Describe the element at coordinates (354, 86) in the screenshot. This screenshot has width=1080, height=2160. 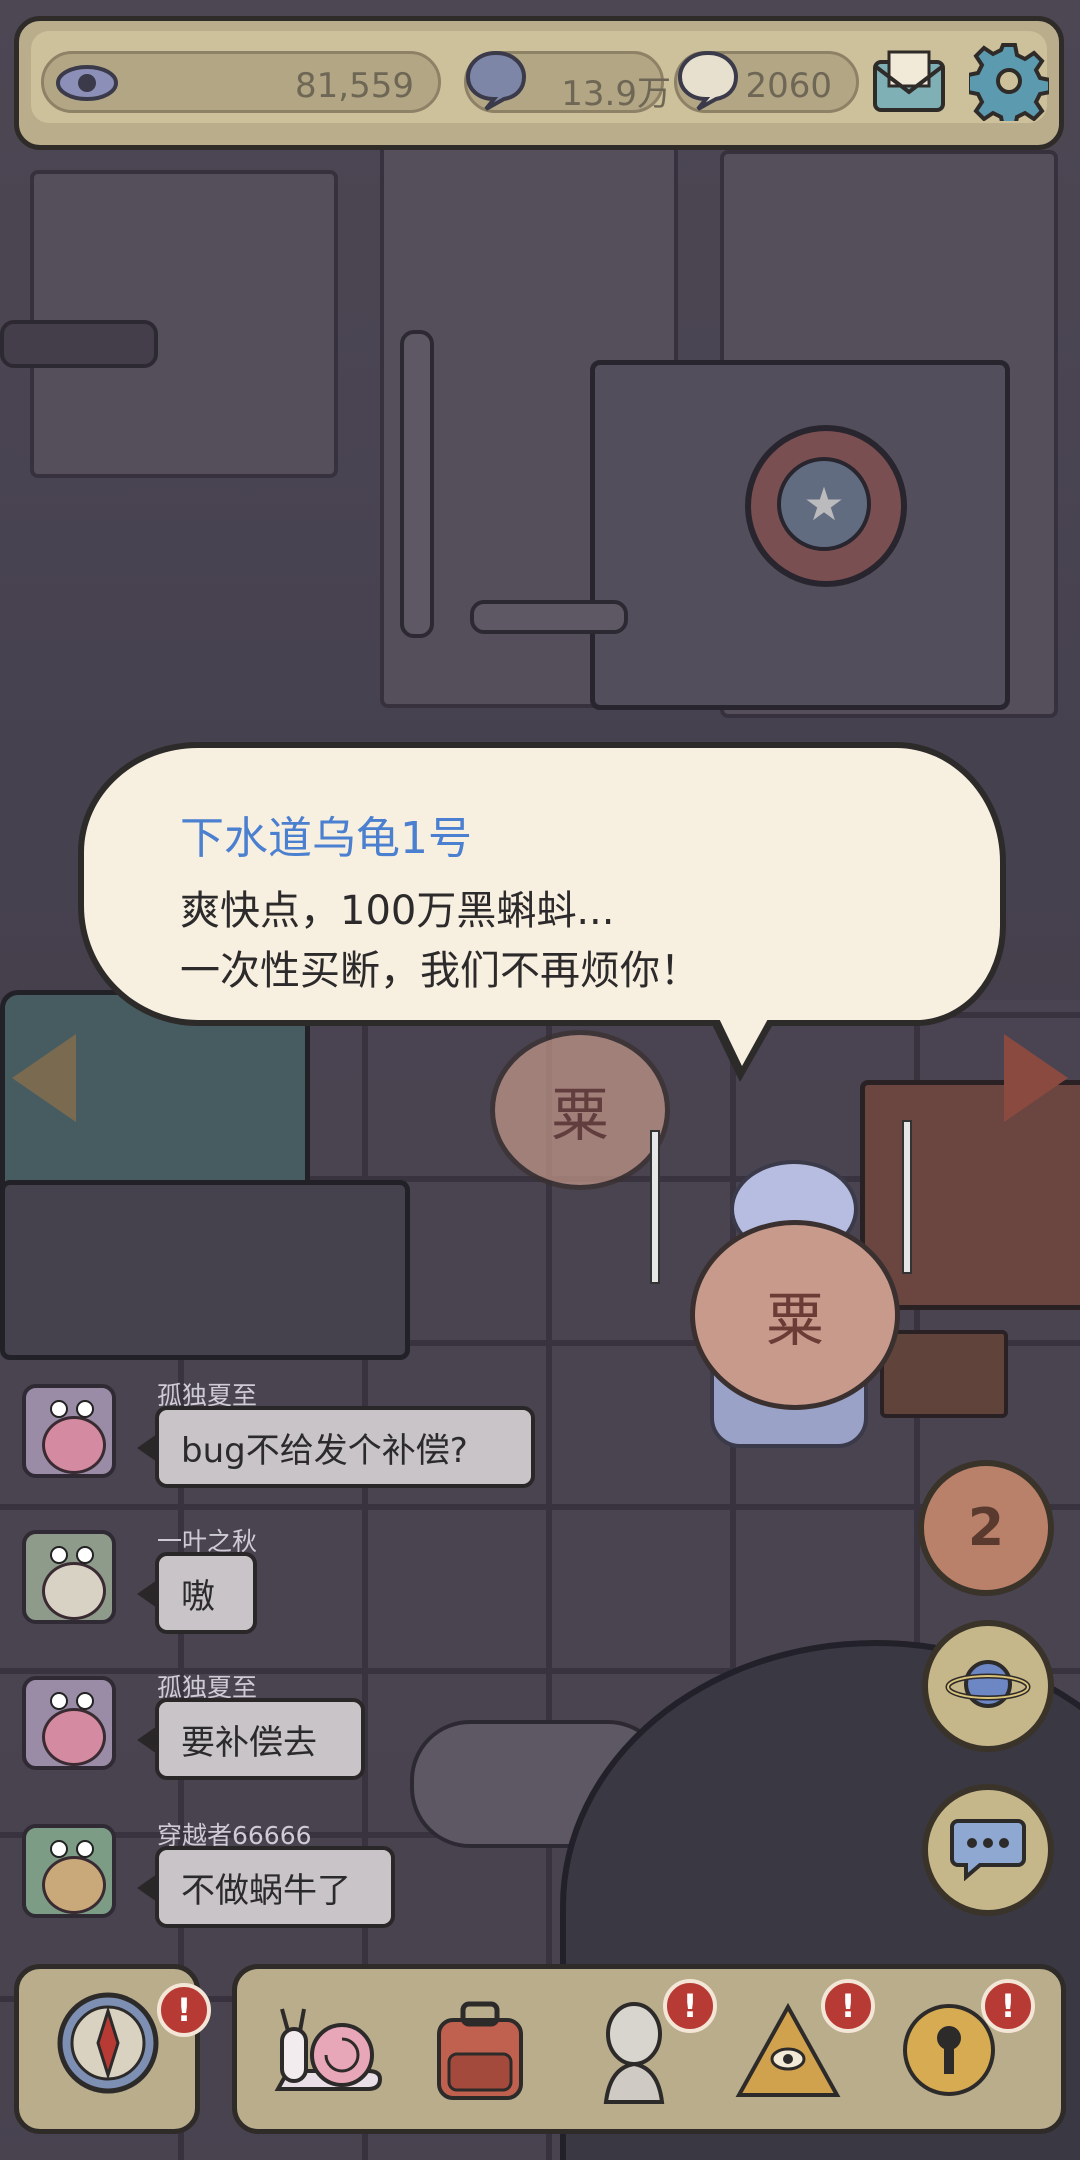
I see `views-count: 81,559` at that location.